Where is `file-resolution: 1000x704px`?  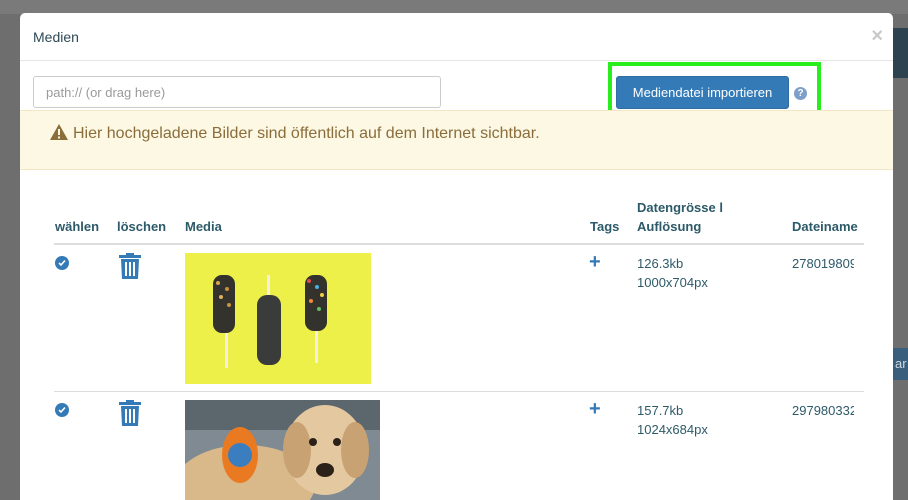 file-resolution: 1000x704px is located at coordinates (672, 282).